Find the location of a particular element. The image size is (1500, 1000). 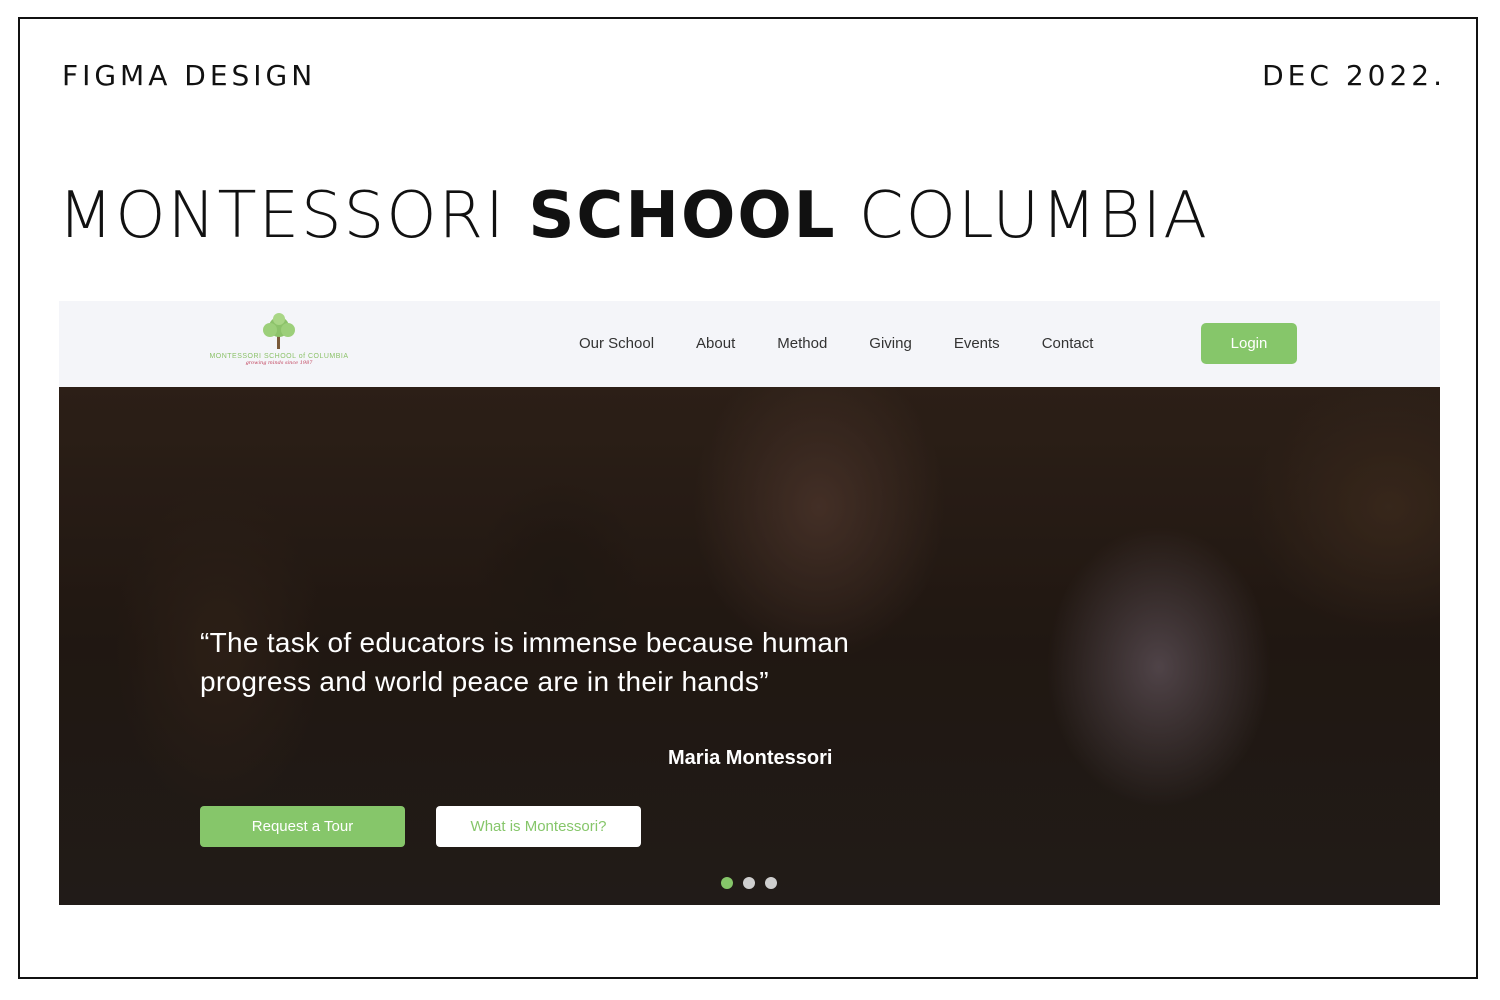

carousel-dots is located at coordinates (749, 883).